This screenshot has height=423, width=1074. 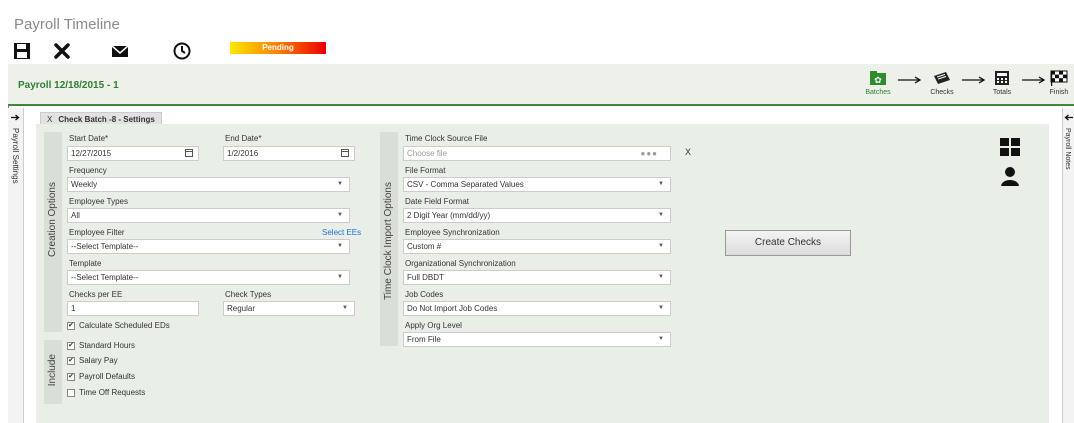 What do you see at coordinates (52, 220) in the screenshot?
I see `section-label: Creation Options` at bounding box center [52, 220].